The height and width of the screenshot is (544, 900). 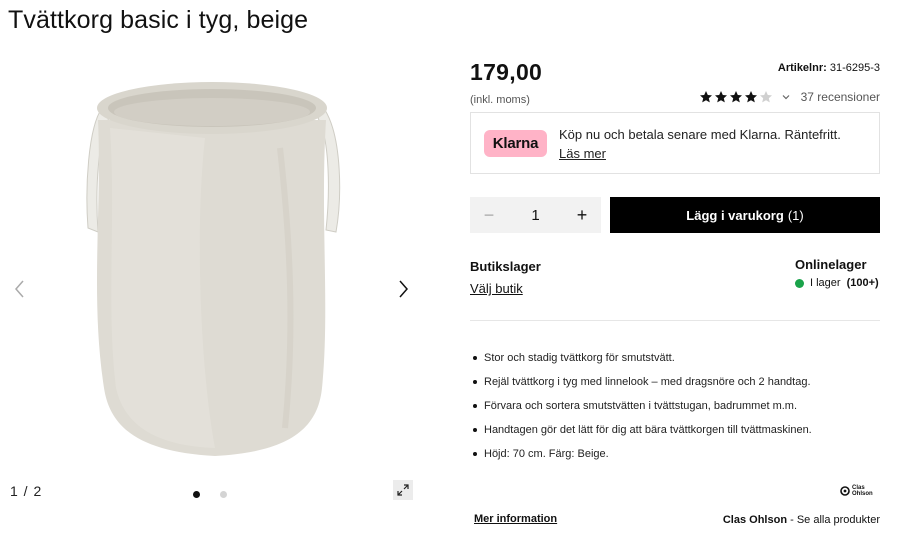 What do you see at coordinates (210, 494) in the screenshot?
I see `gallery-dots` at bounding box center [210, 494].